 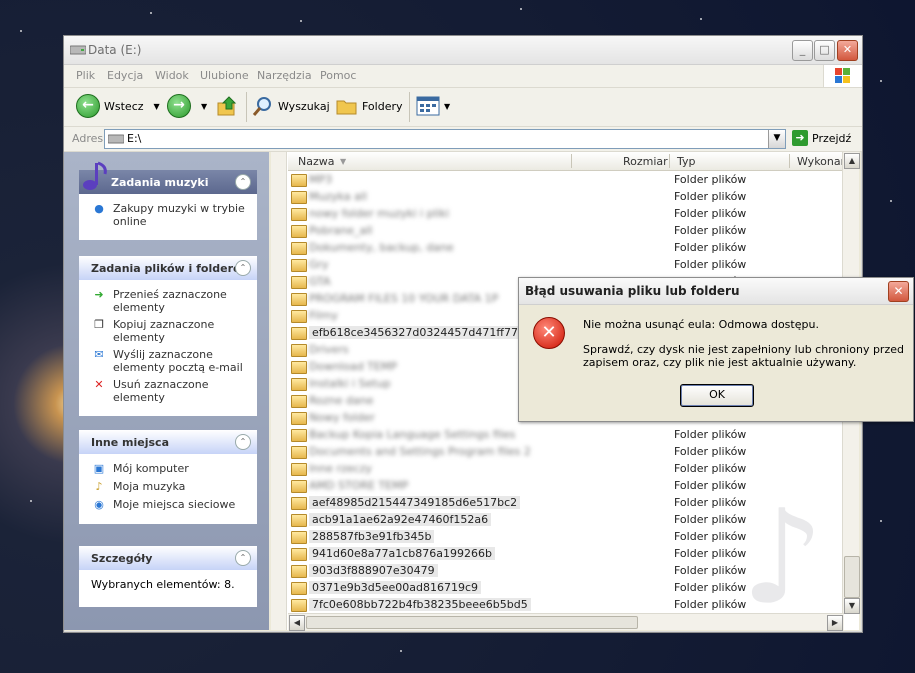 I want to click on back-button: ← Wstecz ▼, so click(x=118, y=106).